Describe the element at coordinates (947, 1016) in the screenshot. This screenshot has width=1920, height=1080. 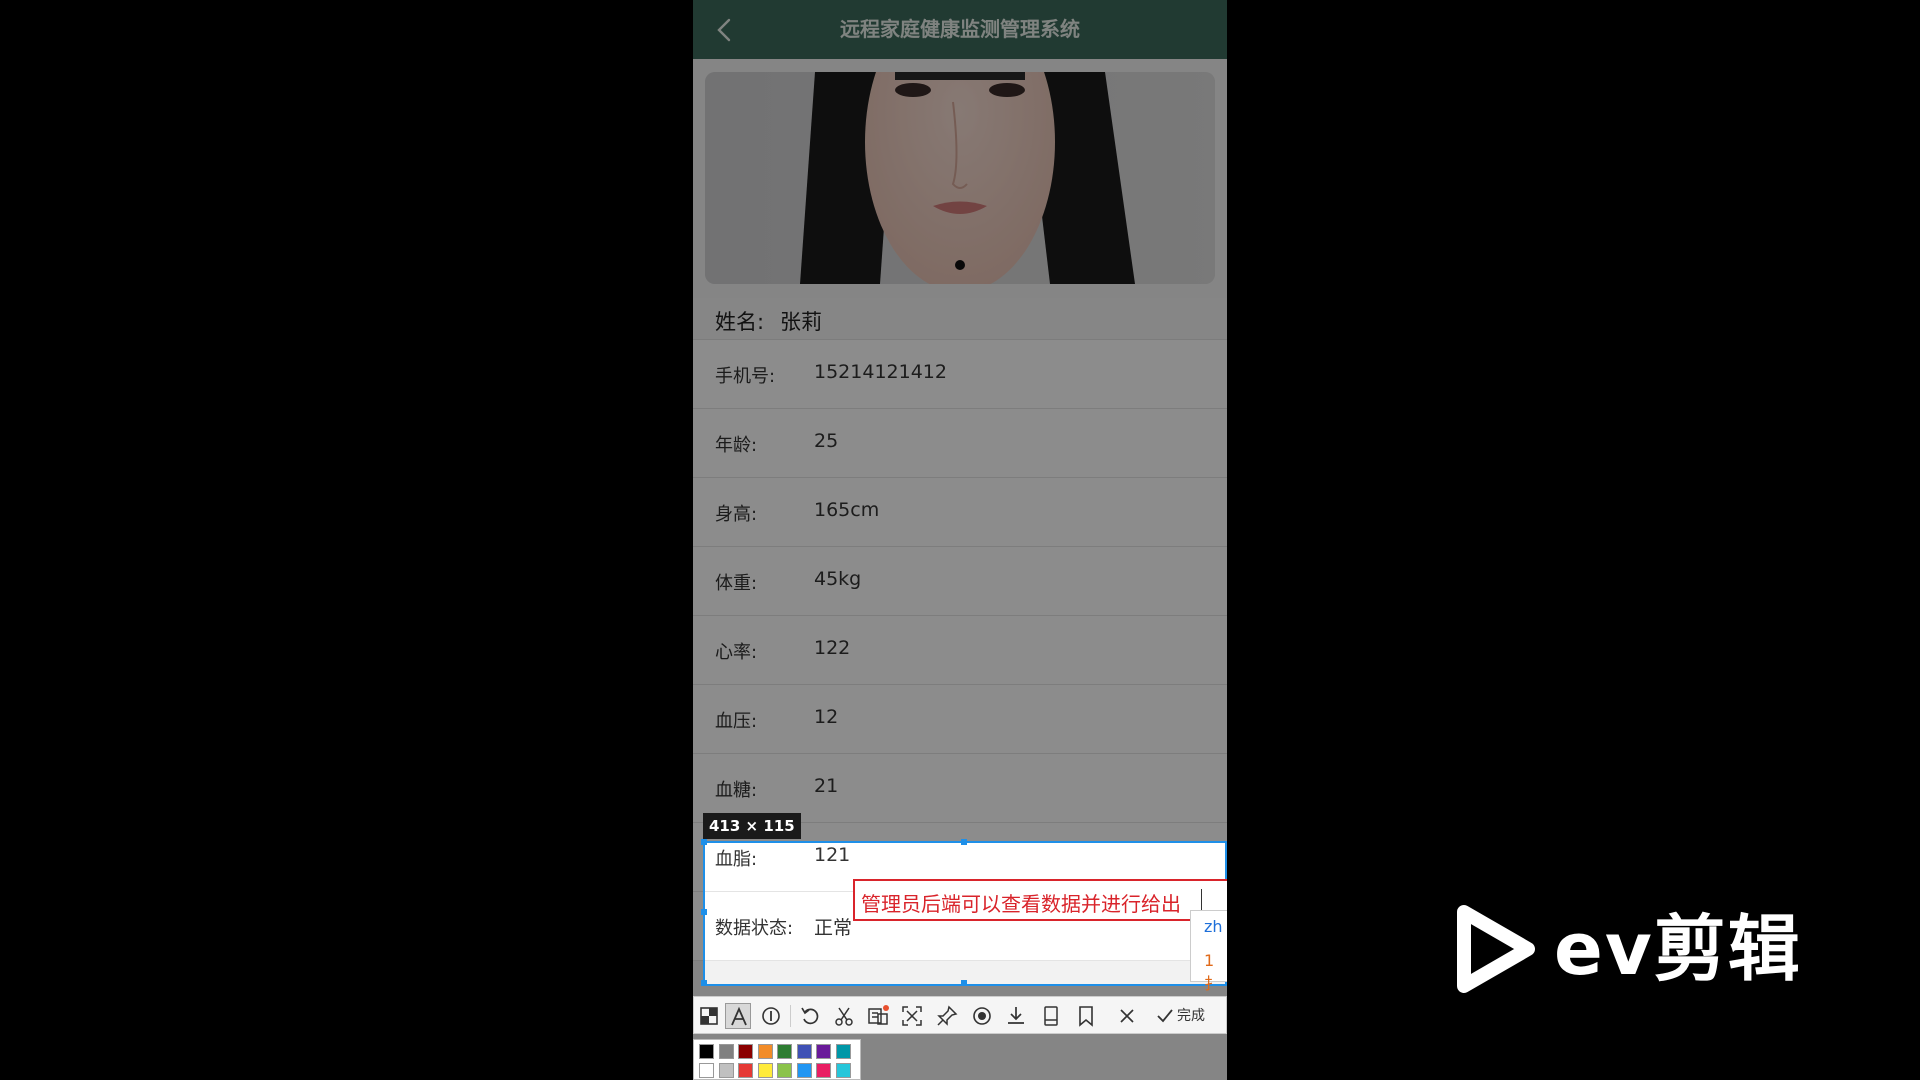
I see `pin-icon` at that location.